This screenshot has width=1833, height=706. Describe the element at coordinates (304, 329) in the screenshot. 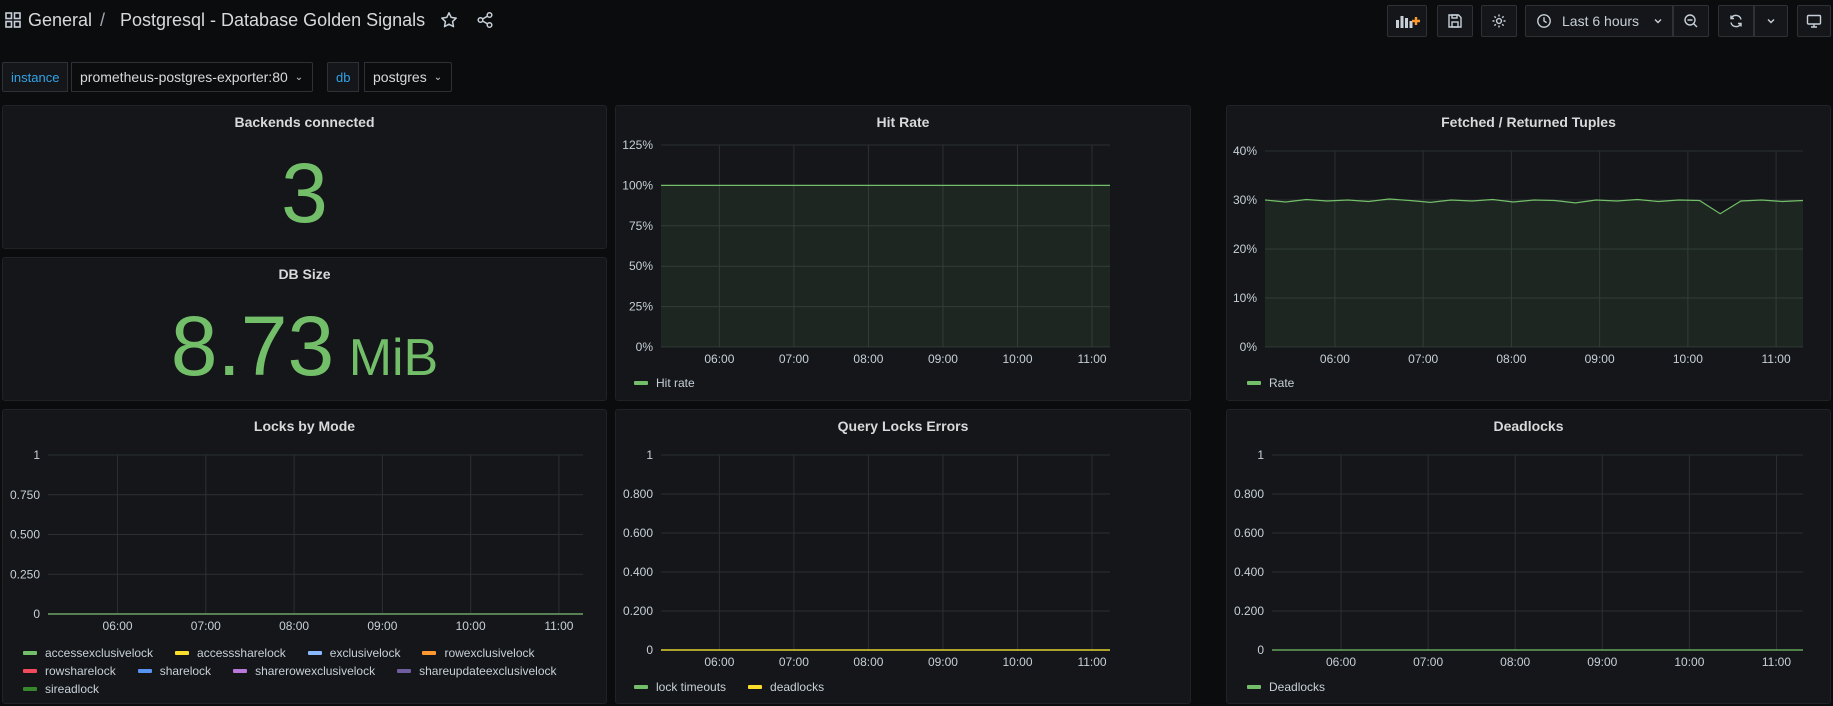

I see `panel-db-size: DB Size 8.73 MiB` at that location.